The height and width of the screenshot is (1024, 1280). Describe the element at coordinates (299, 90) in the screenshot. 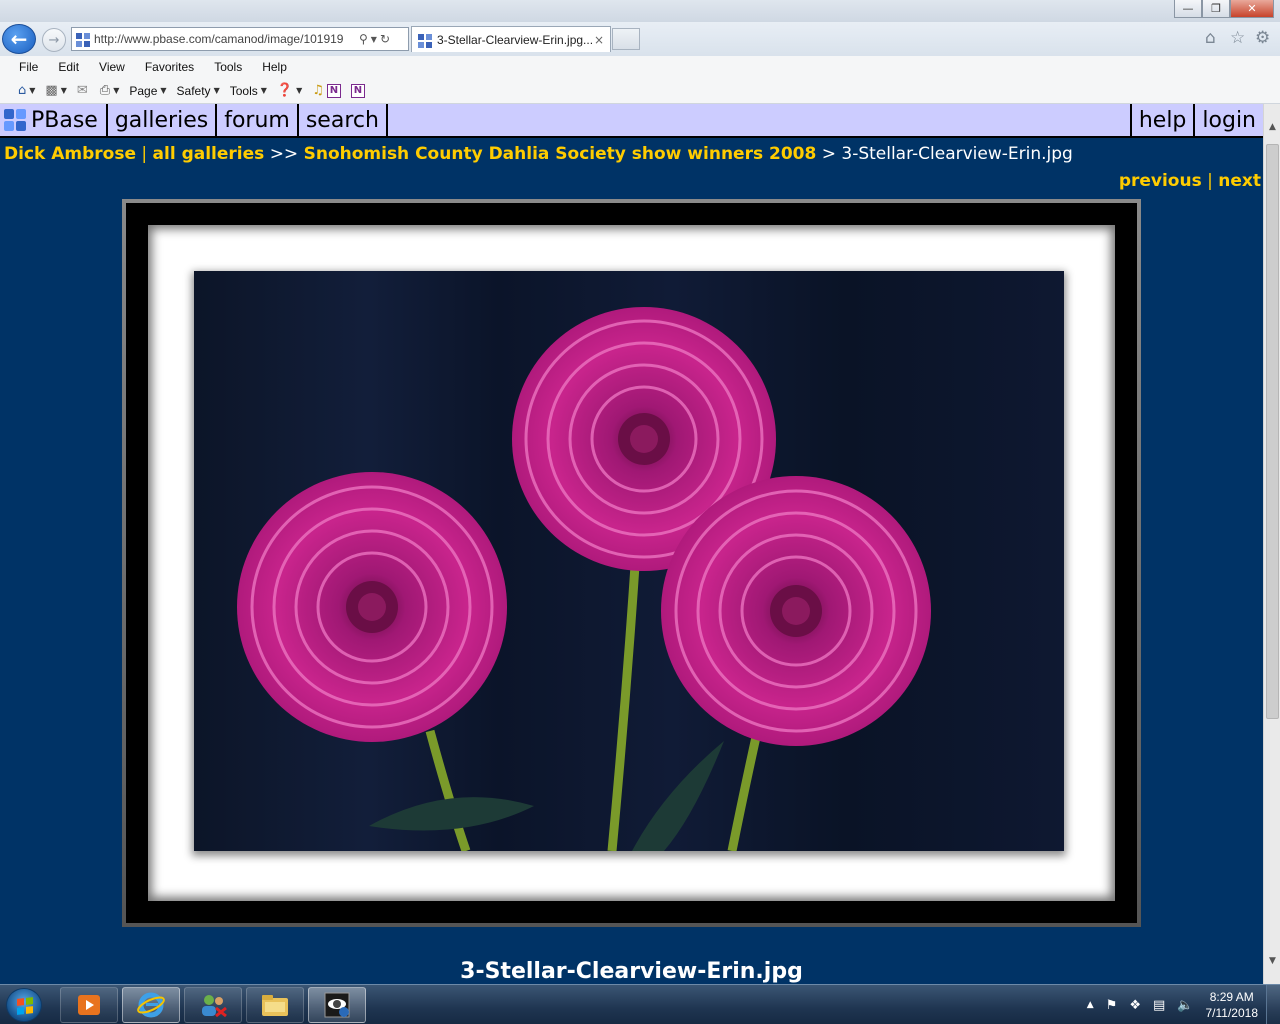

I see `help-dropdown-icon: ▼` at that location.